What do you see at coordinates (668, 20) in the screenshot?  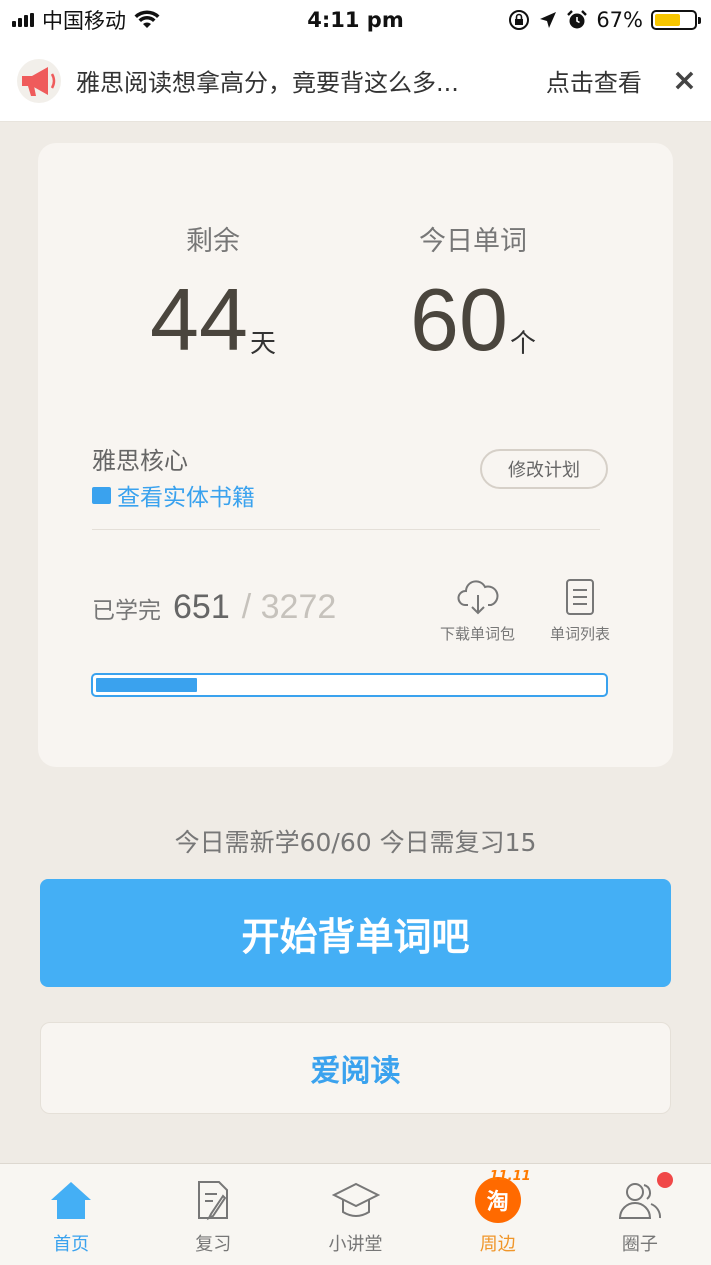 I see `battery-fill` at bounding box center [668, 20].